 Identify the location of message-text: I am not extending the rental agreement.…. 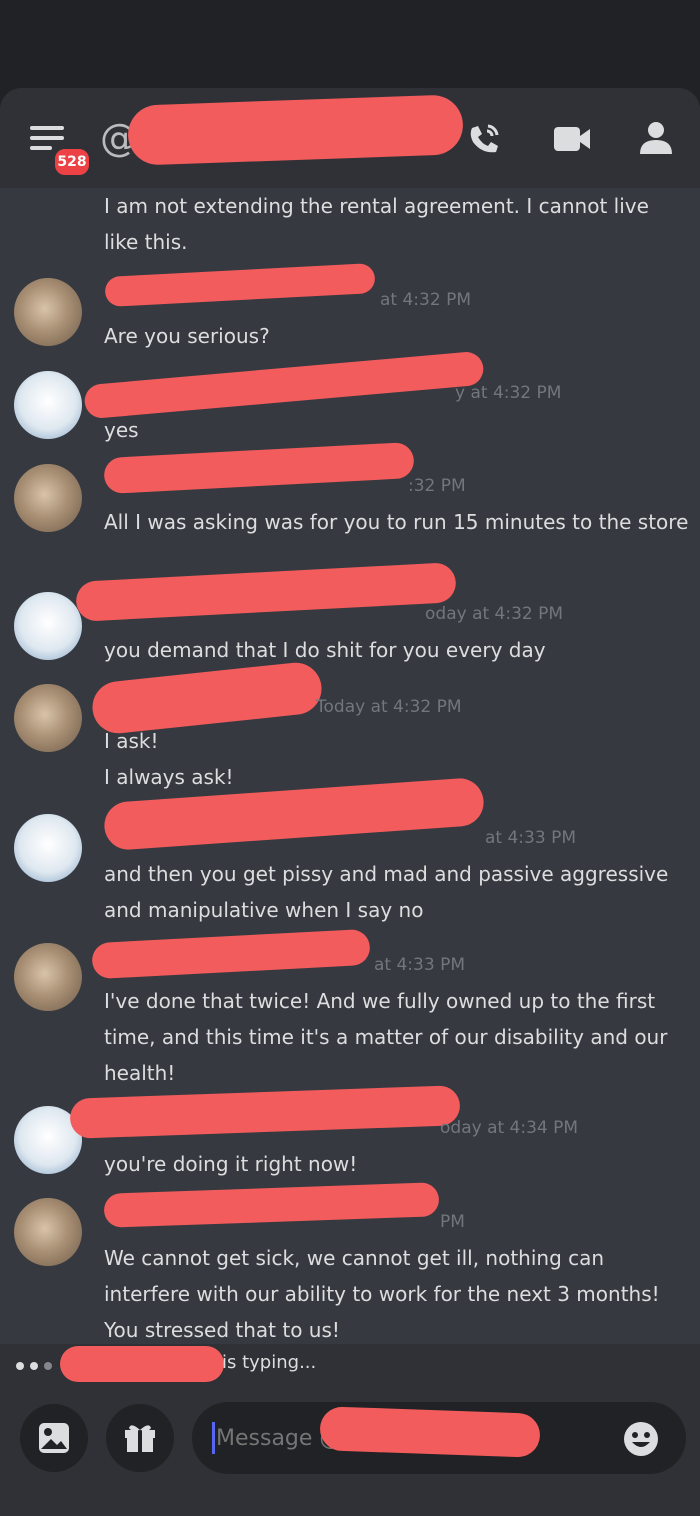
(376, 224).